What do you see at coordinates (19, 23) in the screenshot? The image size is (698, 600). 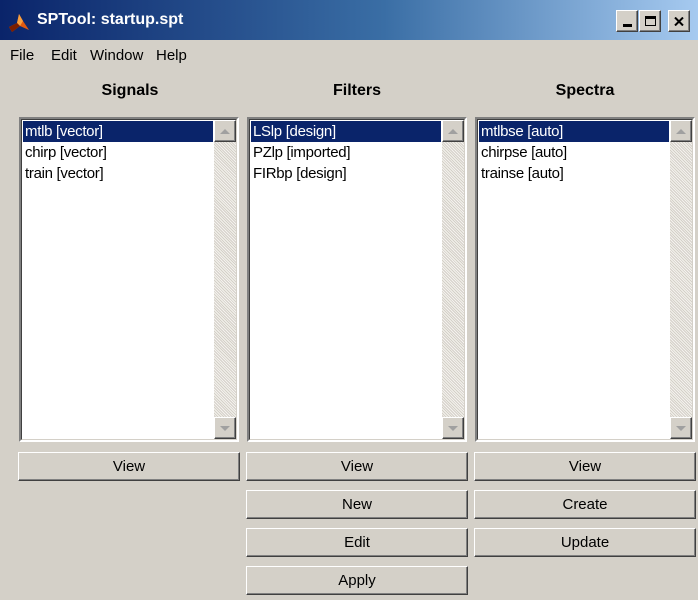 I see `matlab-membrane-icon` at bounding box center [19, 23].